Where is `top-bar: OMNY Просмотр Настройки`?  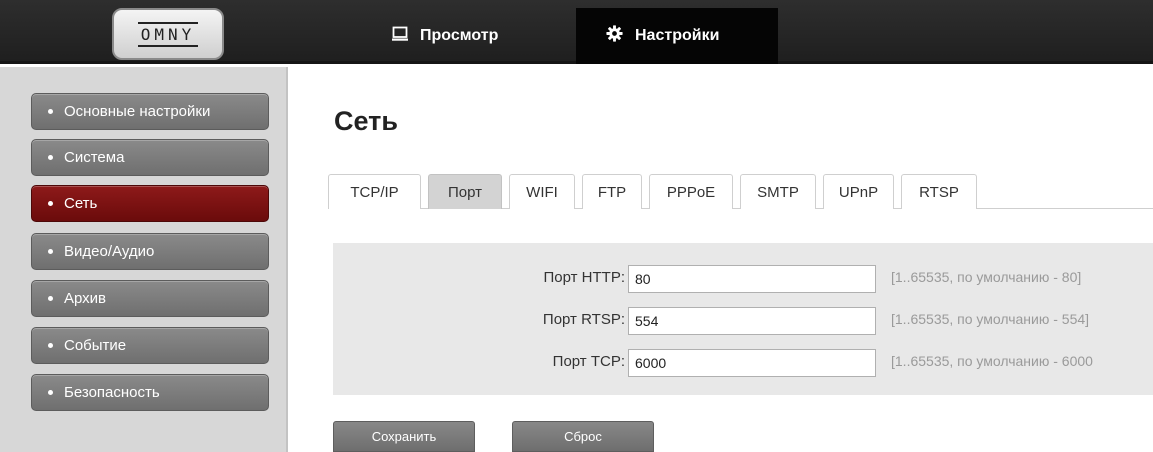 top-bar: OMNY Просмотр Настройки is located at coordinates (576, 32).